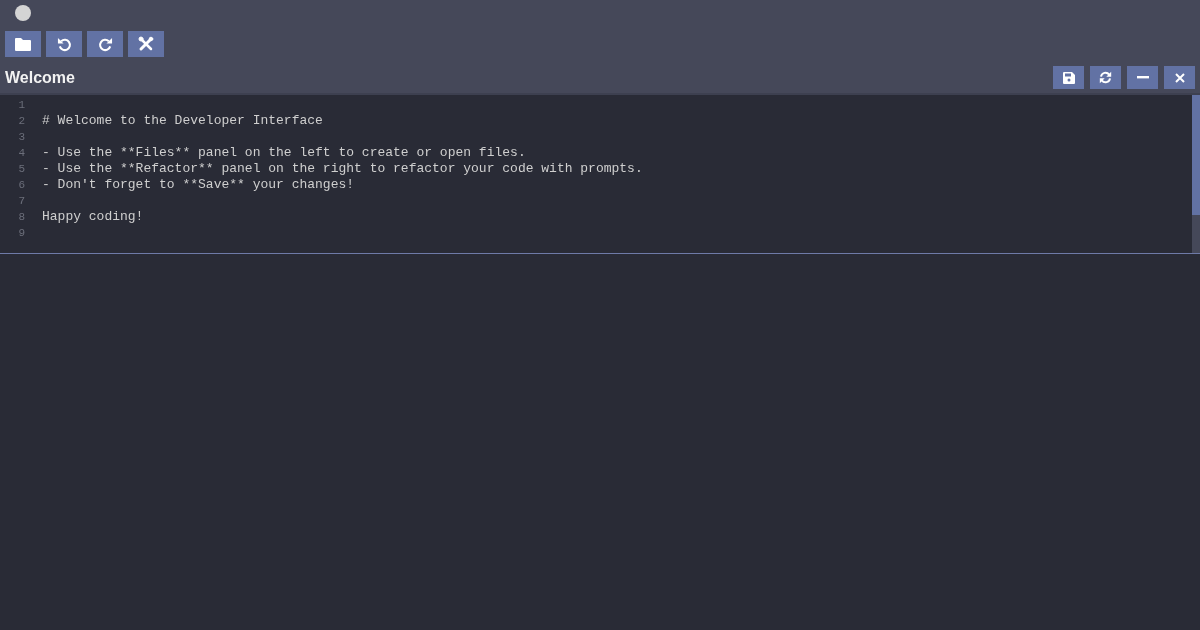  I want to click on line-number: 9, so click(21, 233).